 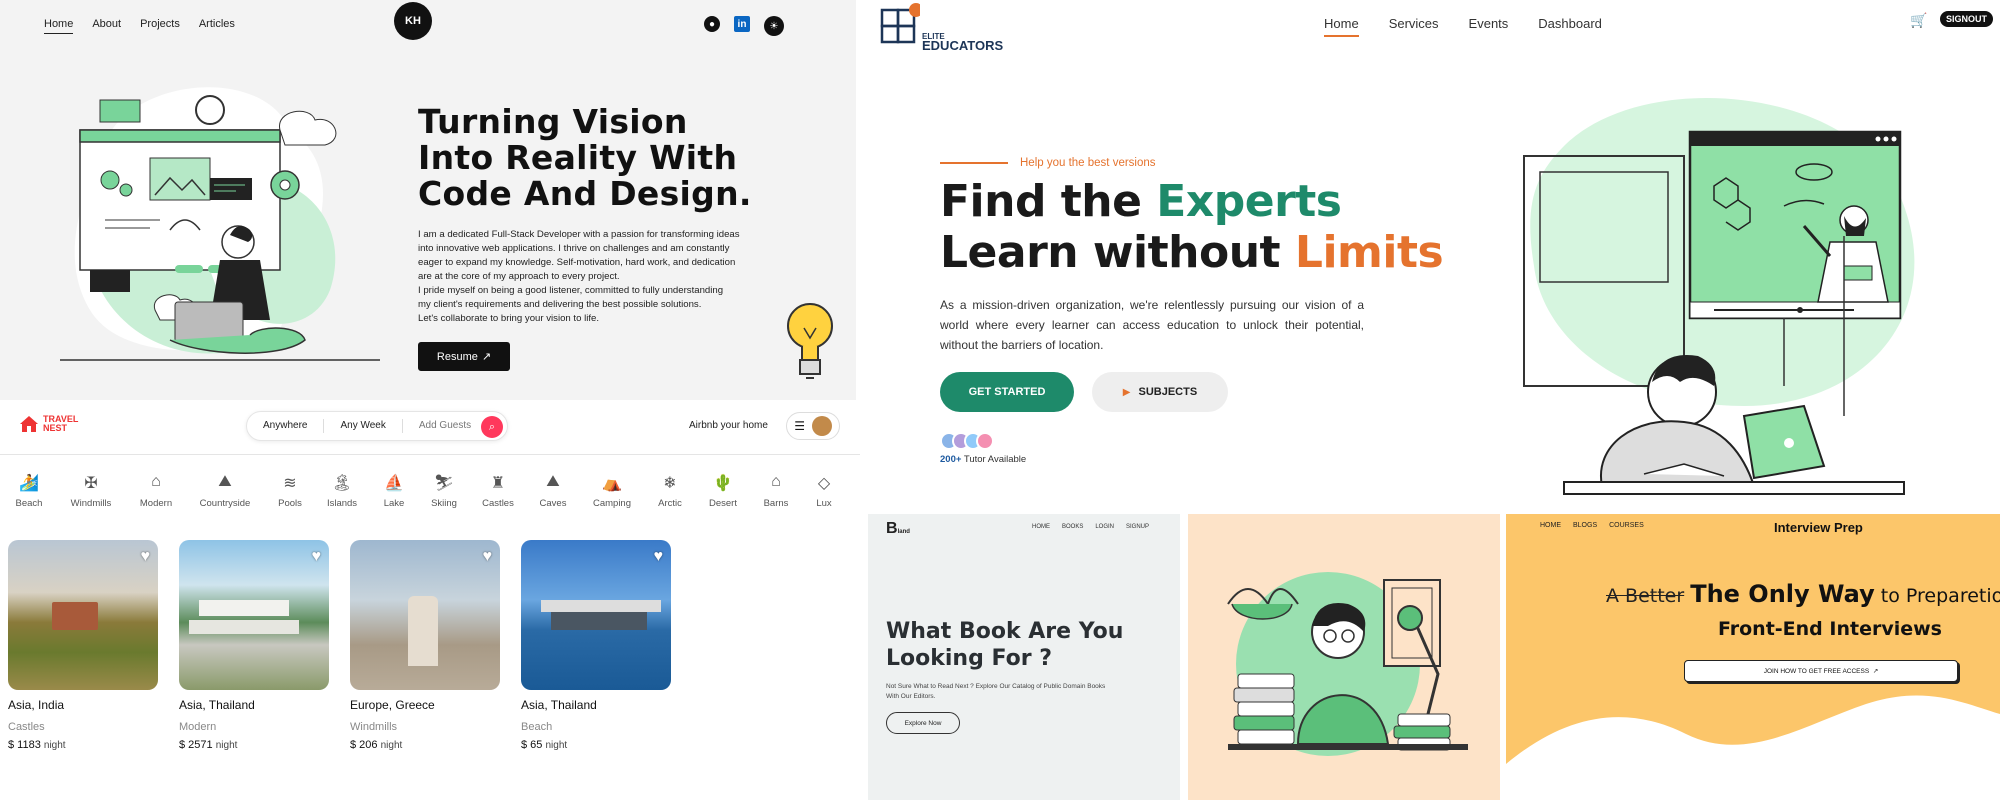 I want to click on cave-icon: ⛰, so click(x=553, y=481).